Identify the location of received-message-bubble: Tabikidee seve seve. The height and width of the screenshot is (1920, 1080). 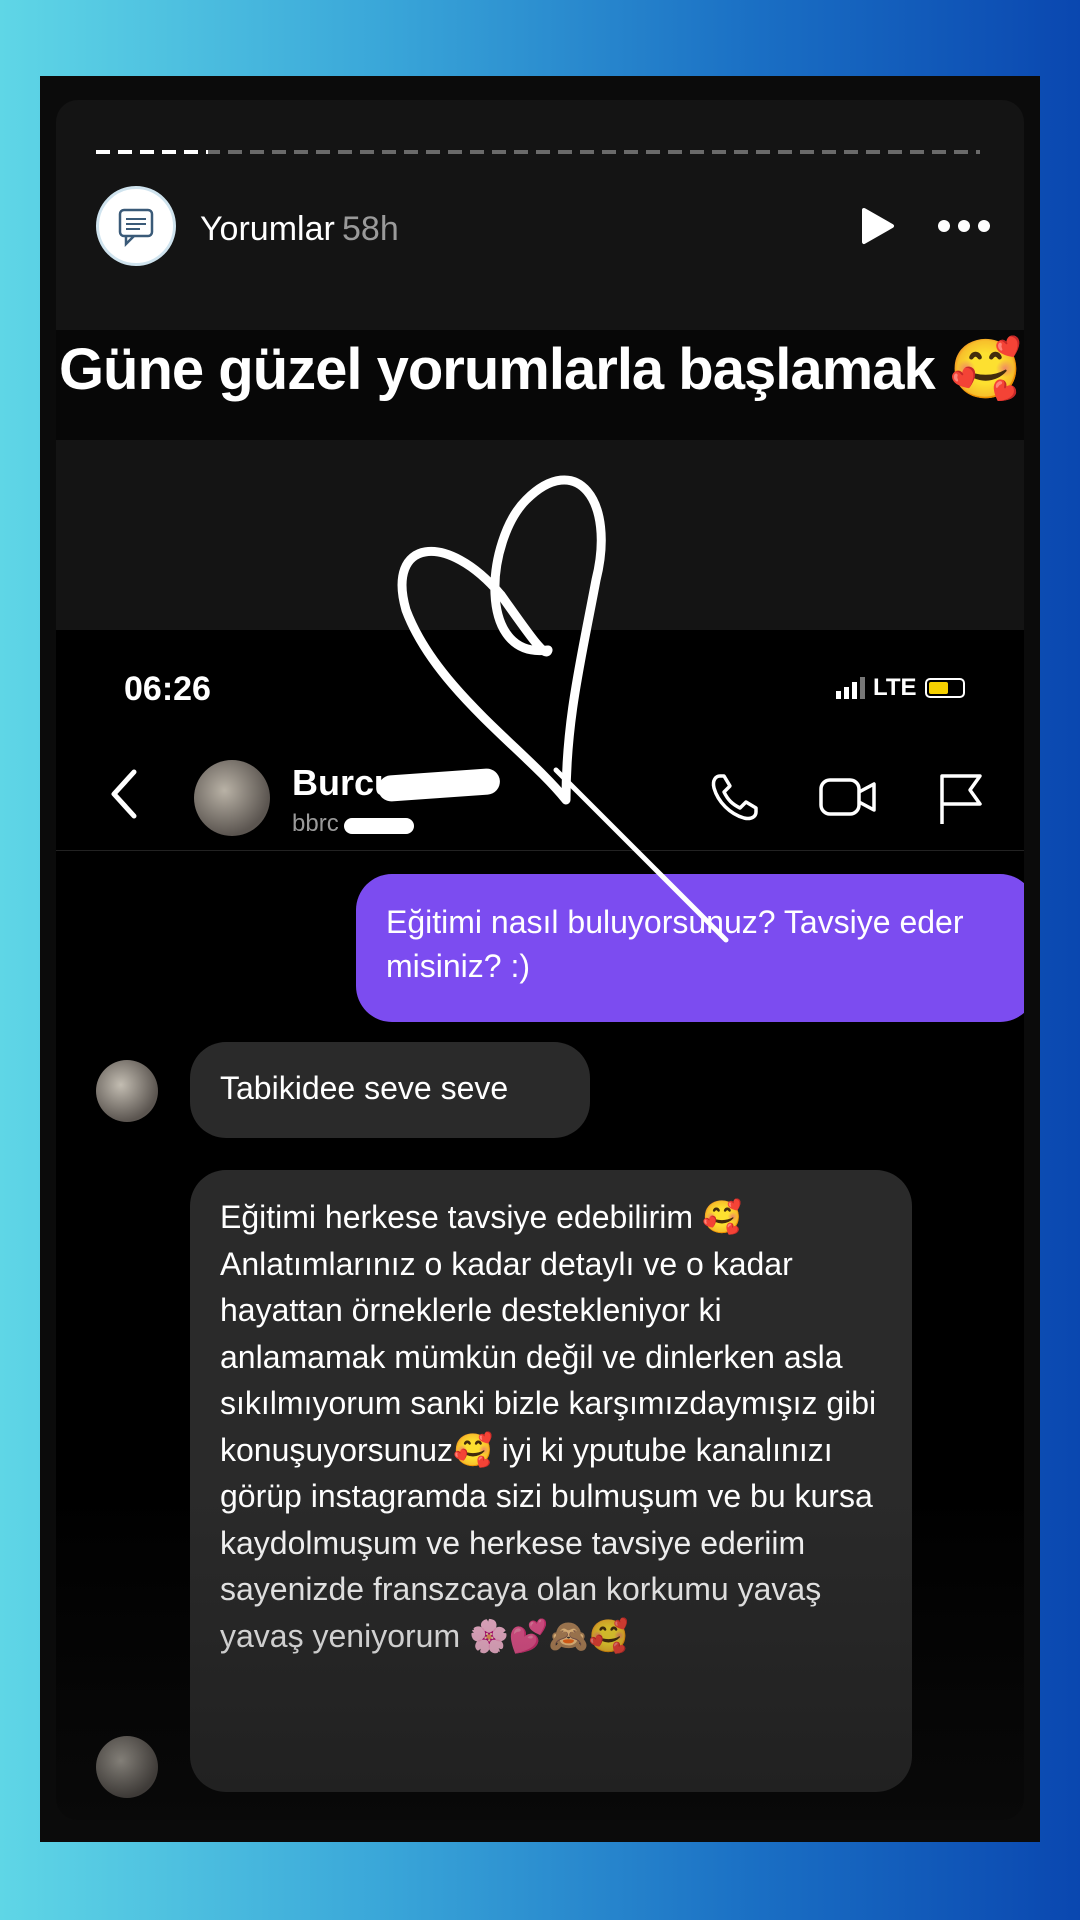
(390, 1090).